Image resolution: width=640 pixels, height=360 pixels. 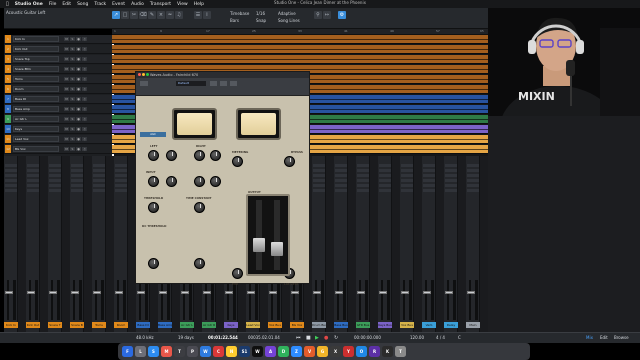 I want to click on position-display: 00:01:22.544, so click(x=223, y=337).